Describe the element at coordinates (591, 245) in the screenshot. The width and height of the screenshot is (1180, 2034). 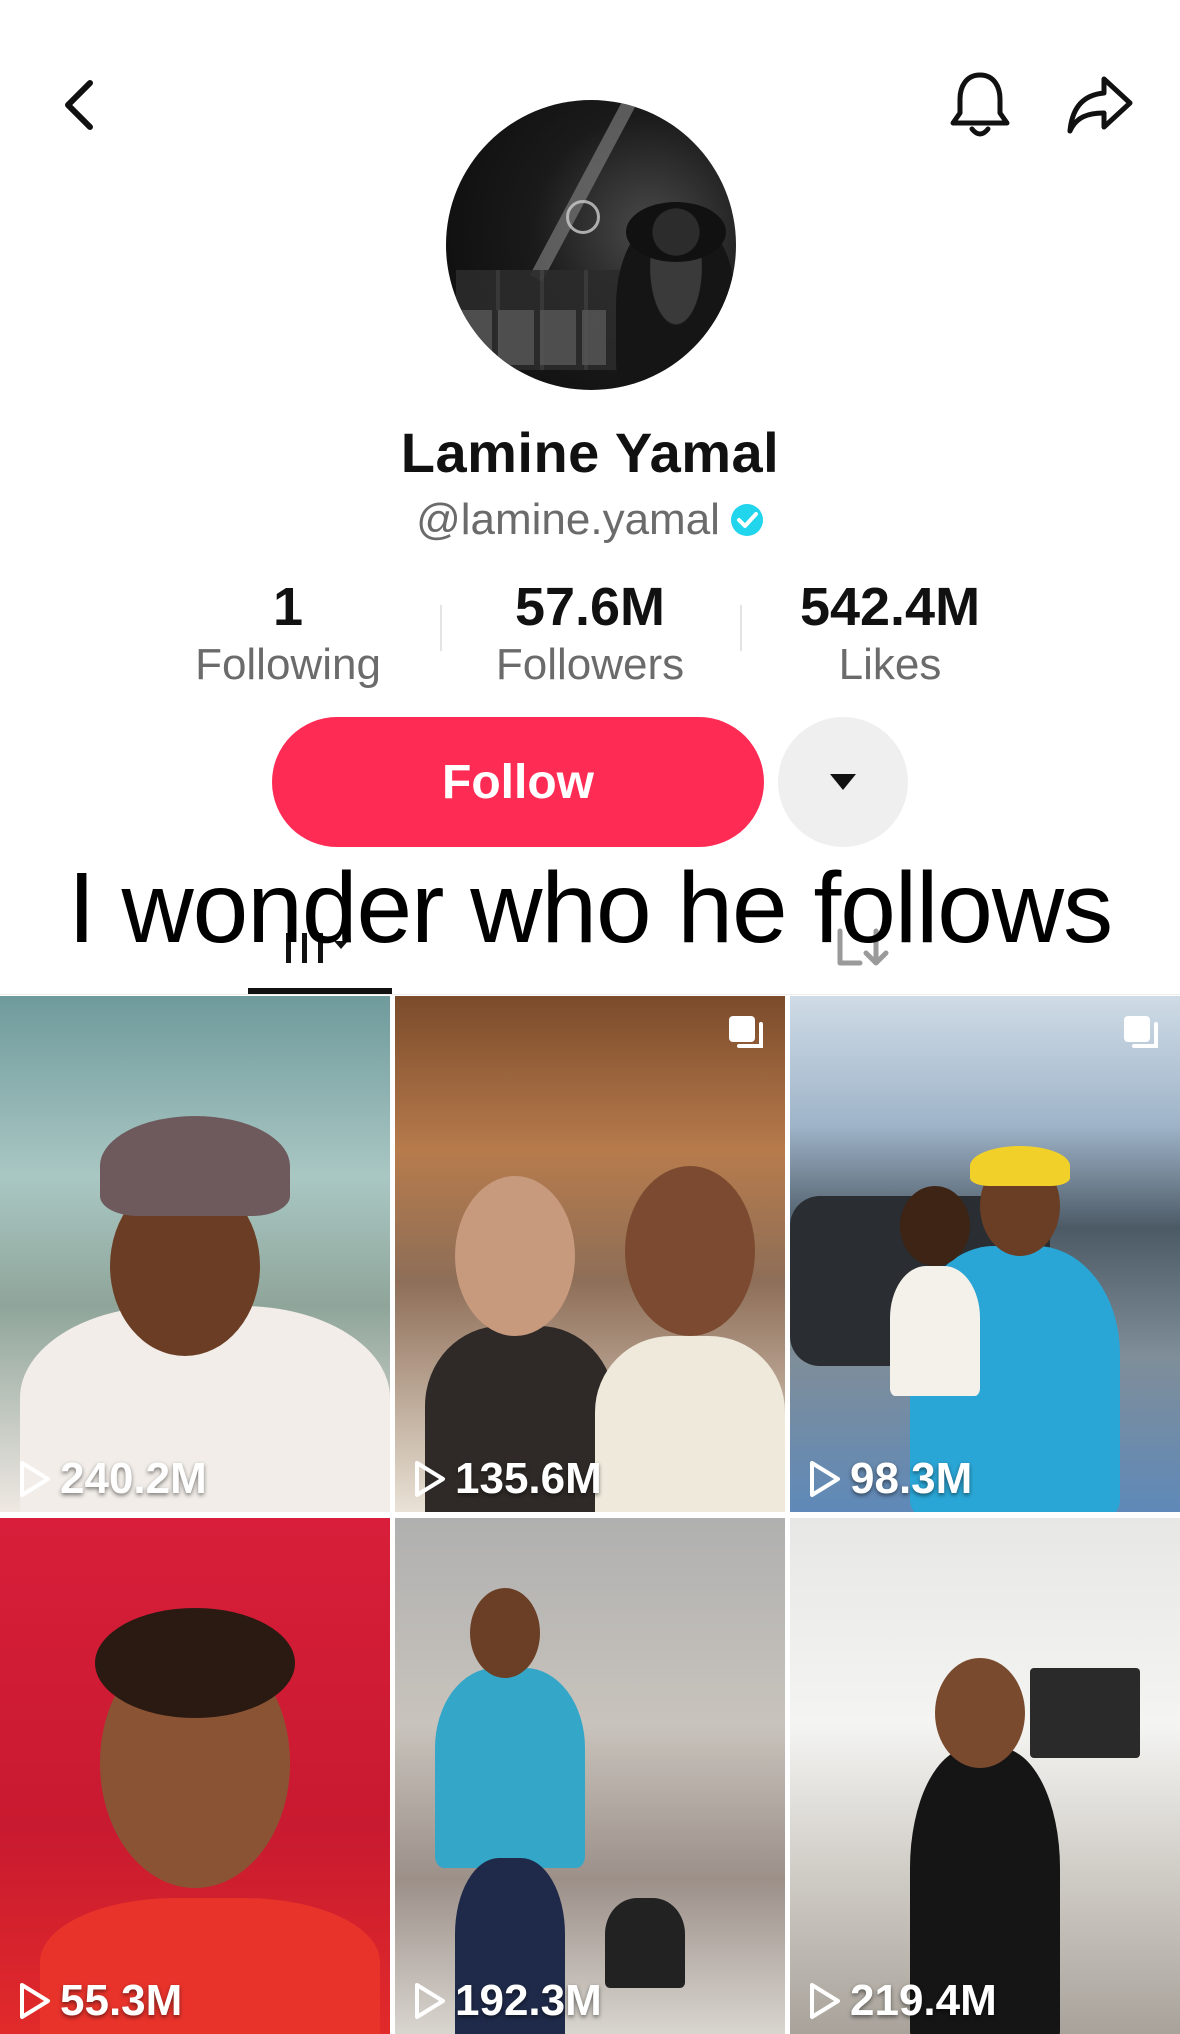
I see `profile-avatar` at that location.